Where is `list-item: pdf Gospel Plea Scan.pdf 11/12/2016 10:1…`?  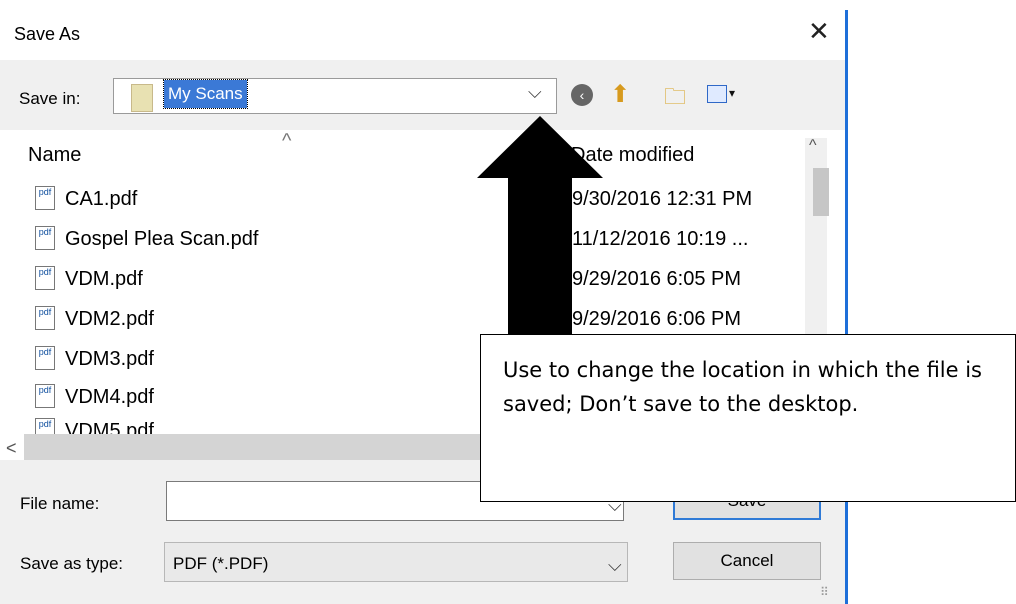 list-item: pdf Gospel Plea Scan.pdf 11/12/2016 10:1… is located at coordinates (430, 240).